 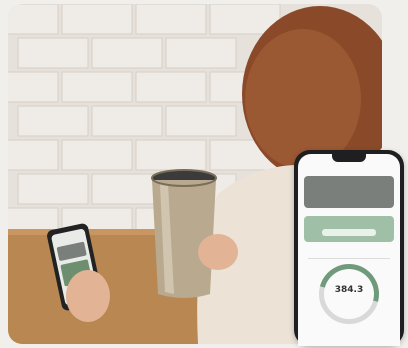 I want to click on summary-card, so click(x=349, y=192).